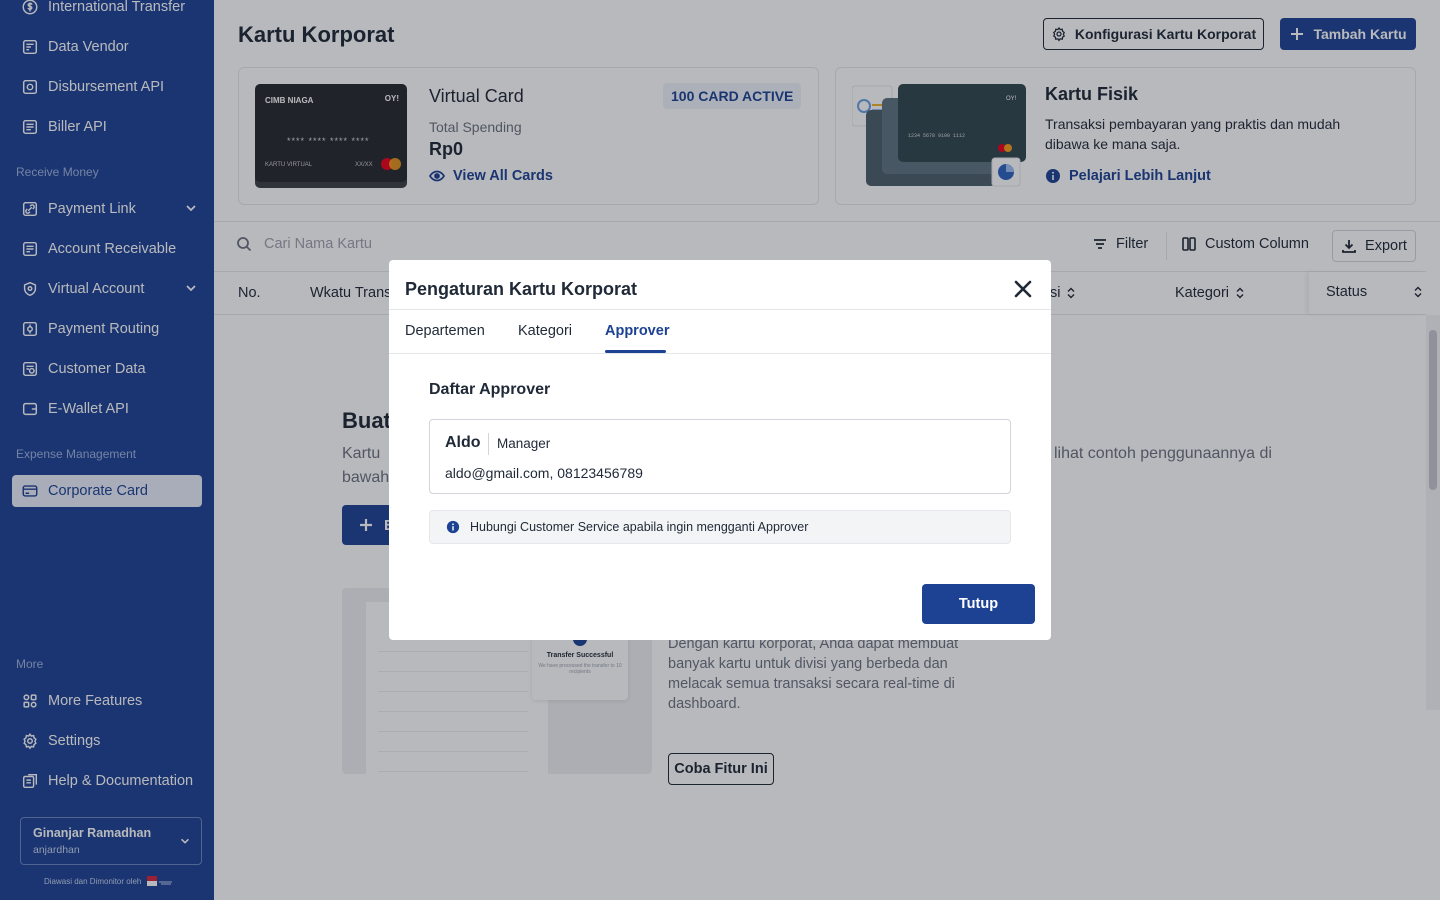 This screenshot has height=900, width=1440. Describe the element at coordinates (544, 473) in the screenshot. I see `approver-contact: aldo@gmail.com, 08123456789` at that location.